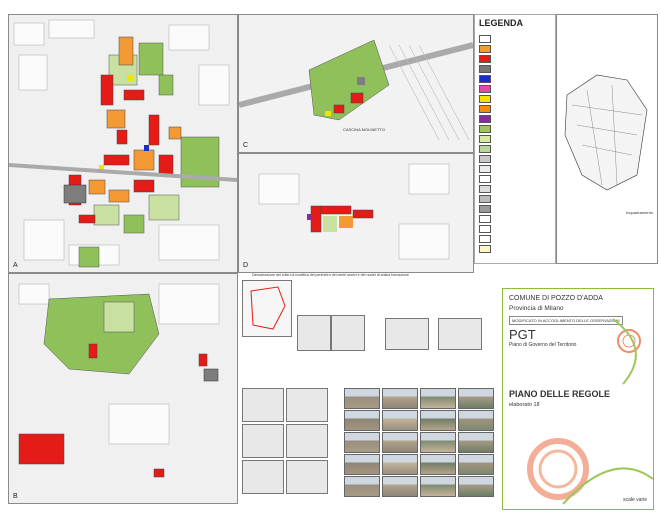 The image size is (661, 514). What do you see at coordinates (15, 265) in the screenshot?
I see `panel-label-a: A` at bounding box center [15, 265].